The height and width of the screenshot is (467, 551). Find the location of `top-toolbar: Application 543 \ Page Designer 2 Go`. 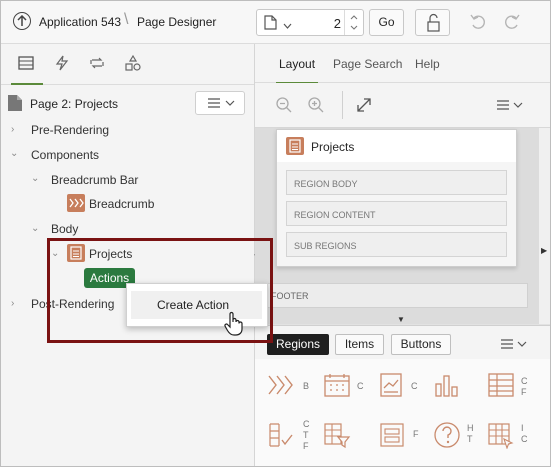

top-toolbar: Application 543 \ Page Designer 2 Go is located at coordinates (275, 22).